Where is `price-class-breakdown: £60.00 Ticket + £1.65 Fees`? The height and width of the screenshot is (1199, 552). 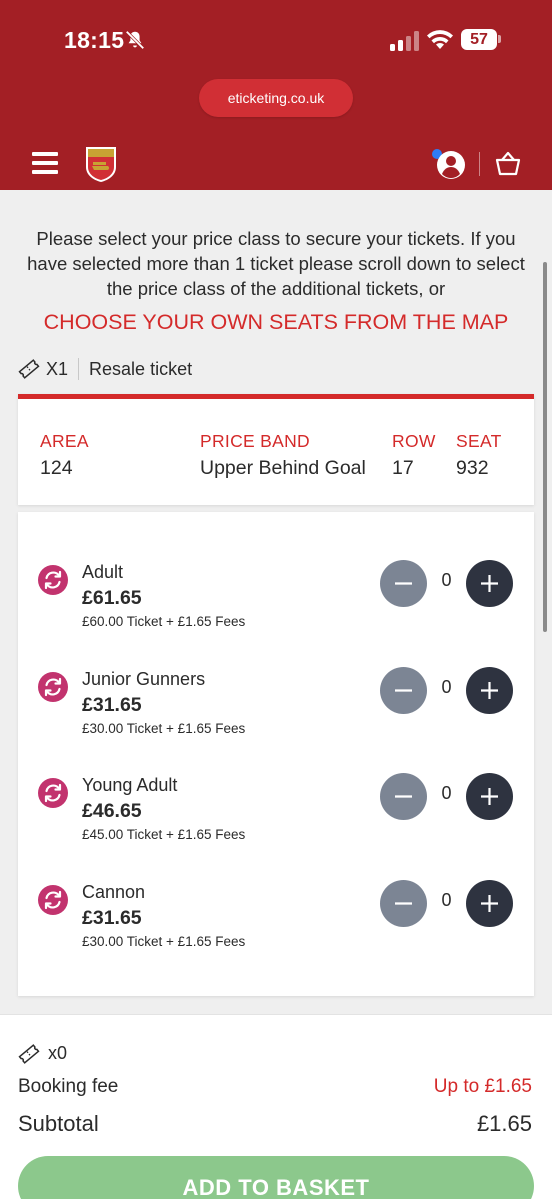
price-class-breakdown: £60.00 Ticket + £1.65 Fees is located at coordinates (164, 621).